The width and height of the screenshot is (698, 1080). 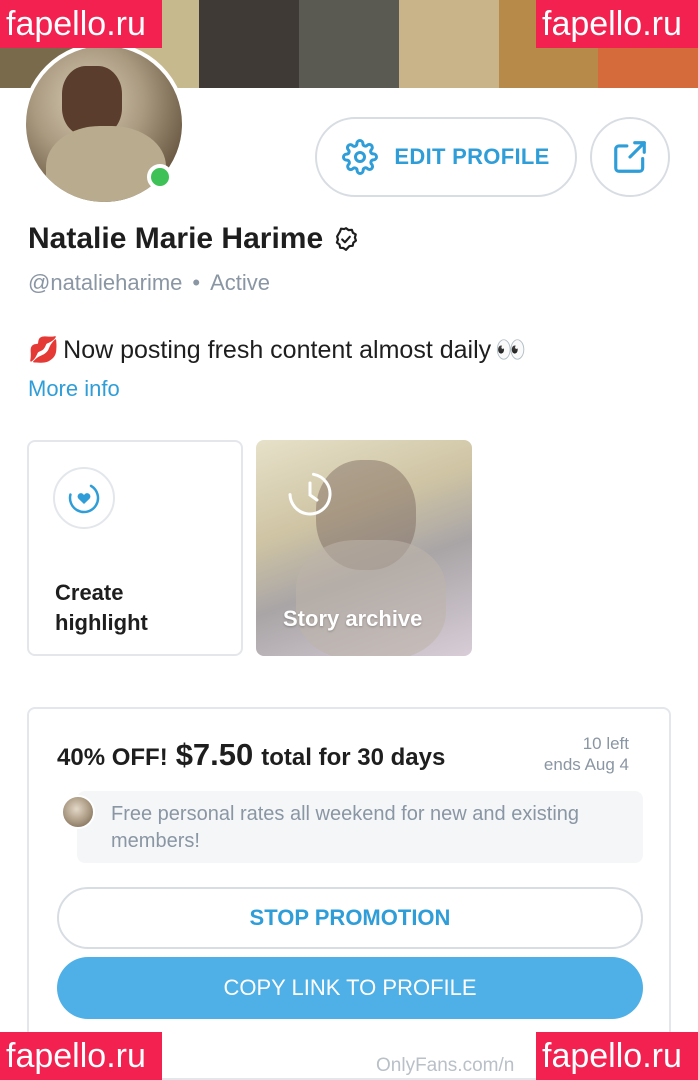 I want to click on eyes-emoji: 👀, so click(x=511, y=350).